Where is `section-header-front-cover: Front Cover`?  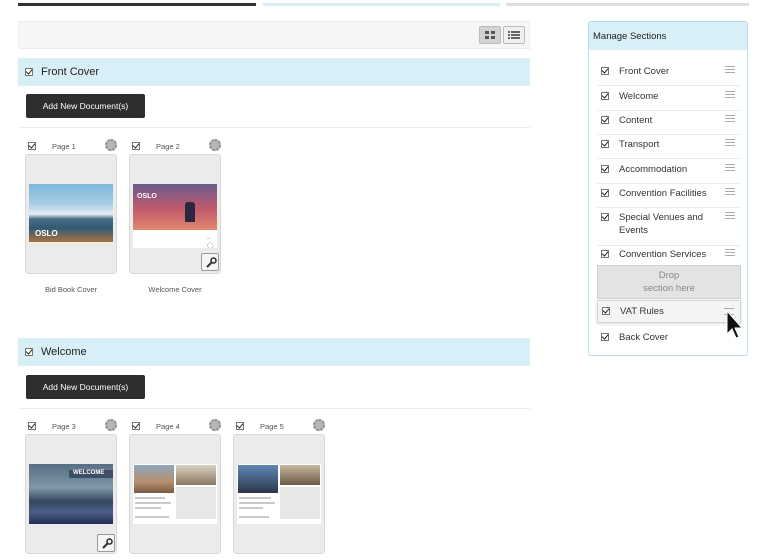
section-header-front-cover: Front Cover is located at coordinates (274, 72).